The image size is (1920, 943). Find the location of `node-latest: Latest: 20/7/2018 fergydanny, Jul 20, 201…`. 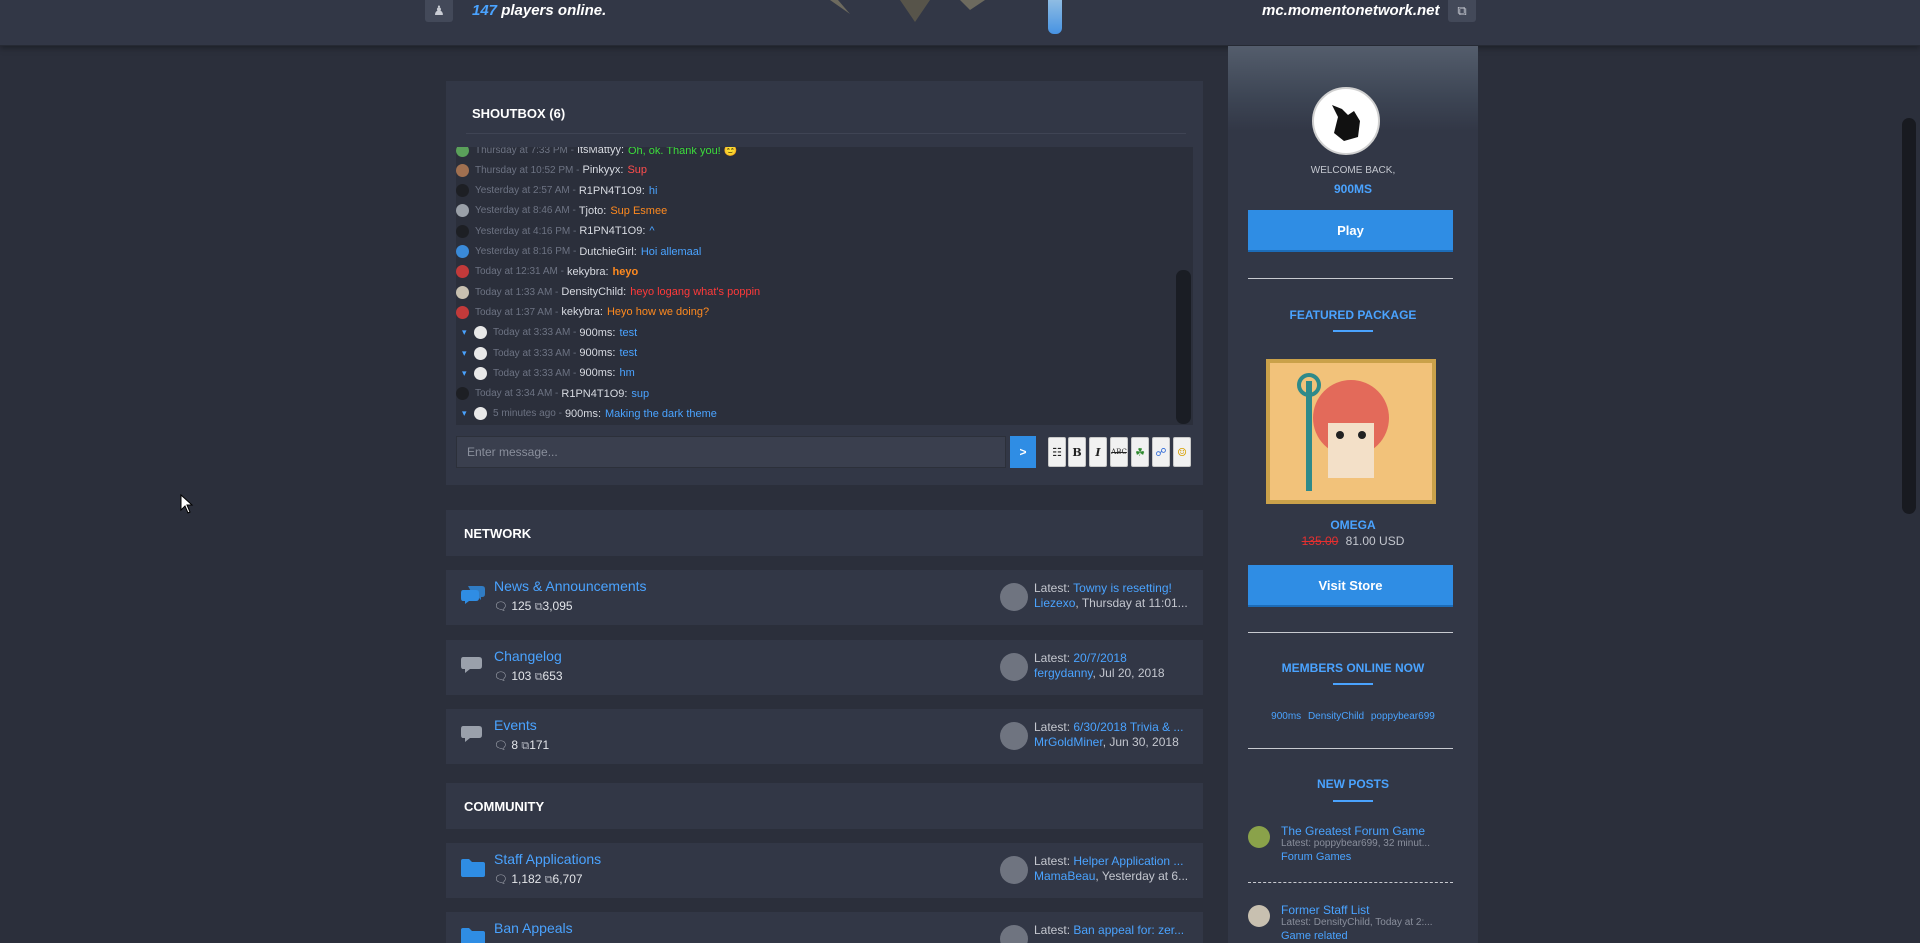

node-latest: Latest: 20/7/2018 fergydanny, Jul 20, 201… is located at coordinates (1114, 666).